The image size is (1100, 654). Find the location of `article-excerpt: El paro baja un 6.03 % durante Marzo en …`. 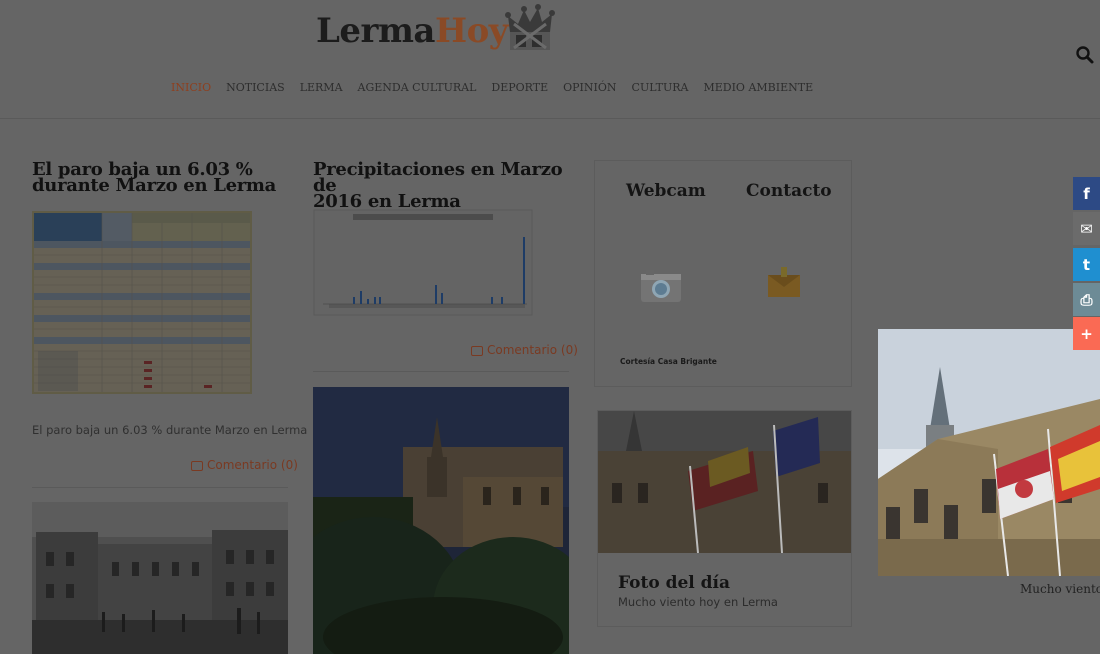

article-excerpt: El paro baja un 6.03 % durante Marzo en … is located at coordinates (170, 430).